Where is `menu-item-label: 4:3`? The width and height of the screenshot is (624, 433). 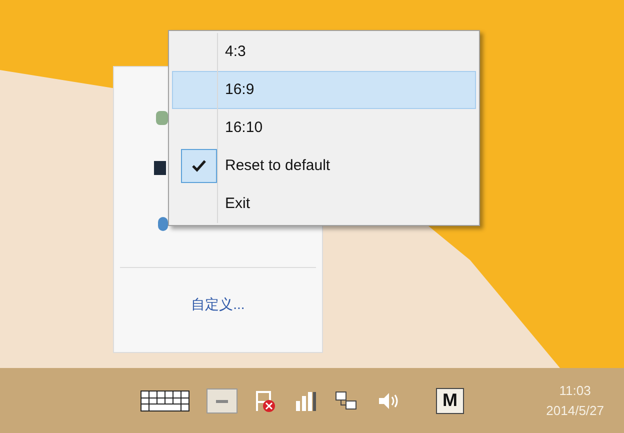
menu-item-label: 4:3 is located at coordinates (235, 52).